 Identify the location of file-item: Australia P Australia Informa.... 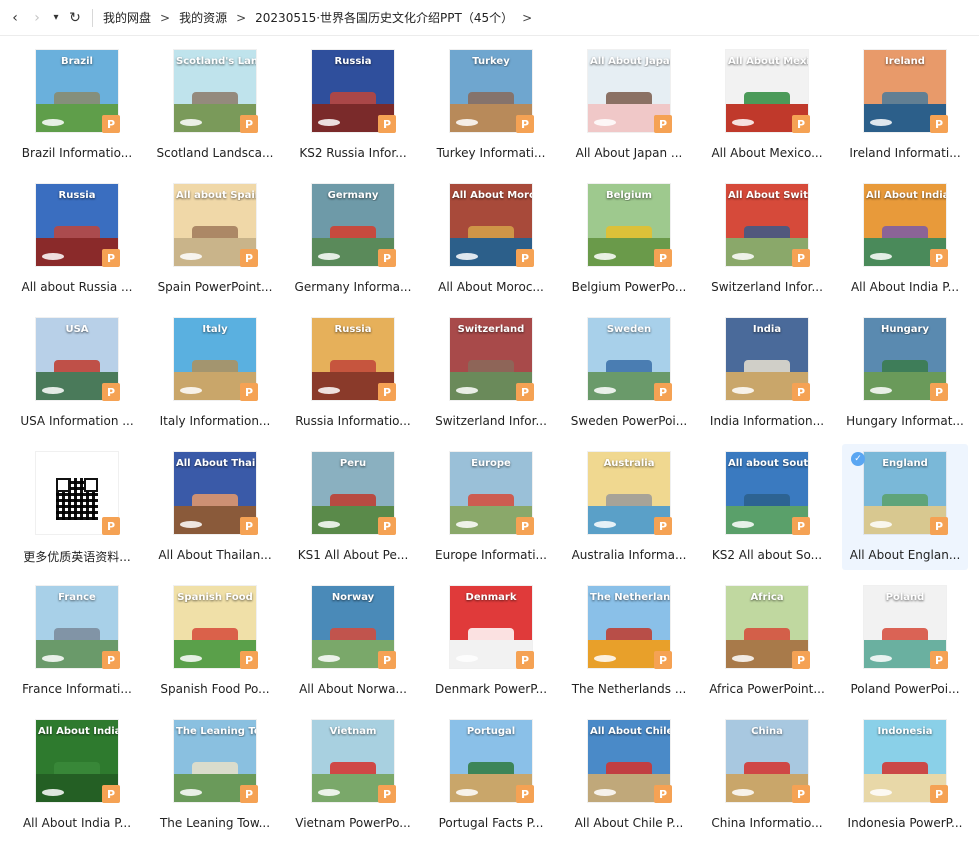
(629, 507).